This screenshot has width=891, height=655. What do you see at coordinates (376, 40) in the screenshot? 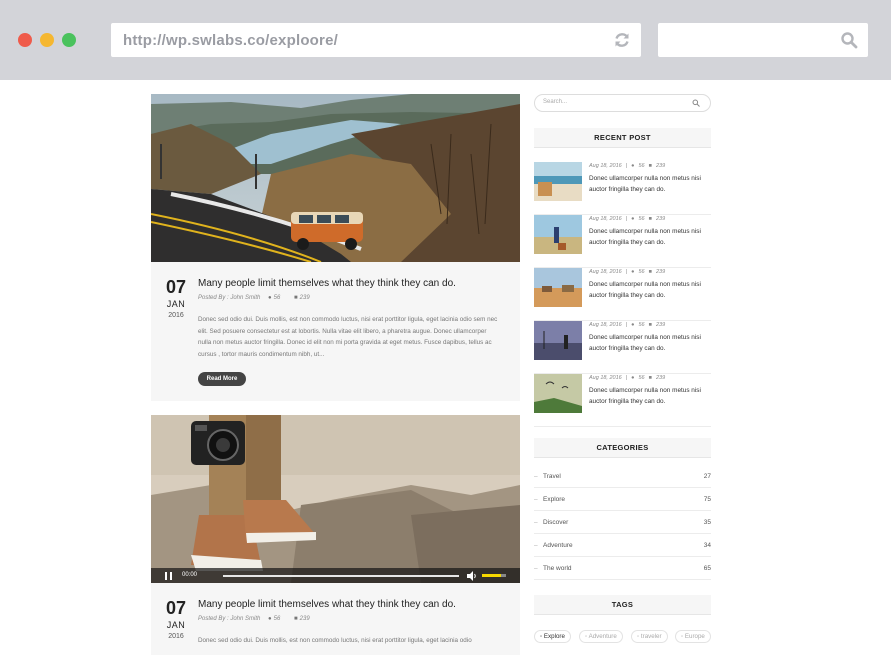
I see `address-bar: http://wp.swlabs.co/exploore/` at bounding box center [376, 40].